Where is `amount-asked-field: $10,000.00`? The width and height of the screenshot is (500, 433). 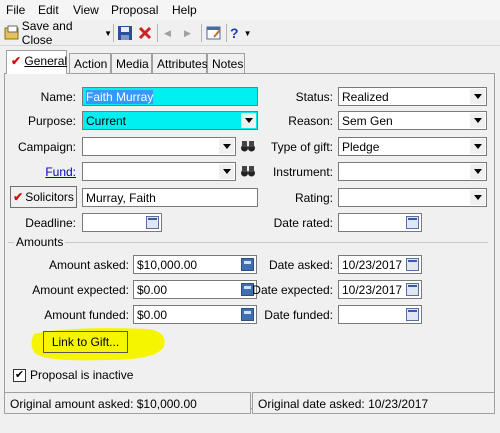
amount-asked-field: $10,000.00 is located at coordinates (195, 264).